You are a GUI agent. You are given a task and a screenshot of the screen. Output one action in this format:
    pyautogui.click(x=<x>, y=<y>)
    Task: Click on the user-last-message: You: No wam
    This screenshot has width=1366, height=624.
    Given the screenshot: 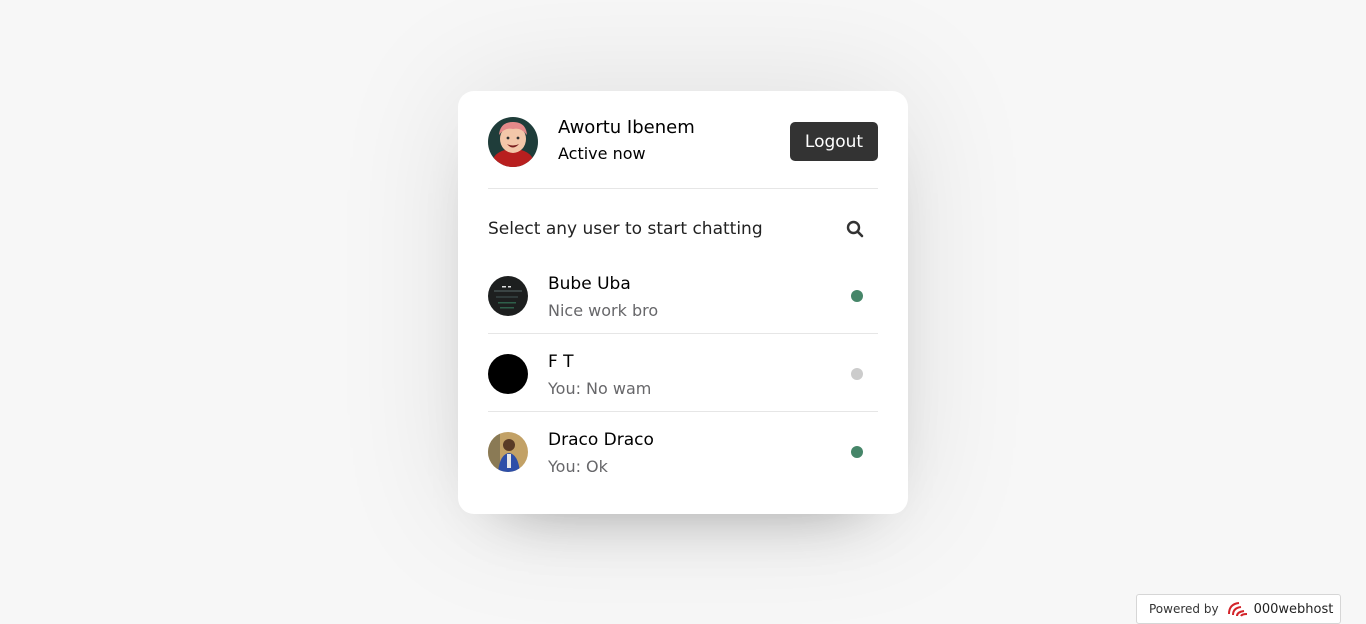 What is the action you would take?
    pyautogui.click(x=600, y=388)
    